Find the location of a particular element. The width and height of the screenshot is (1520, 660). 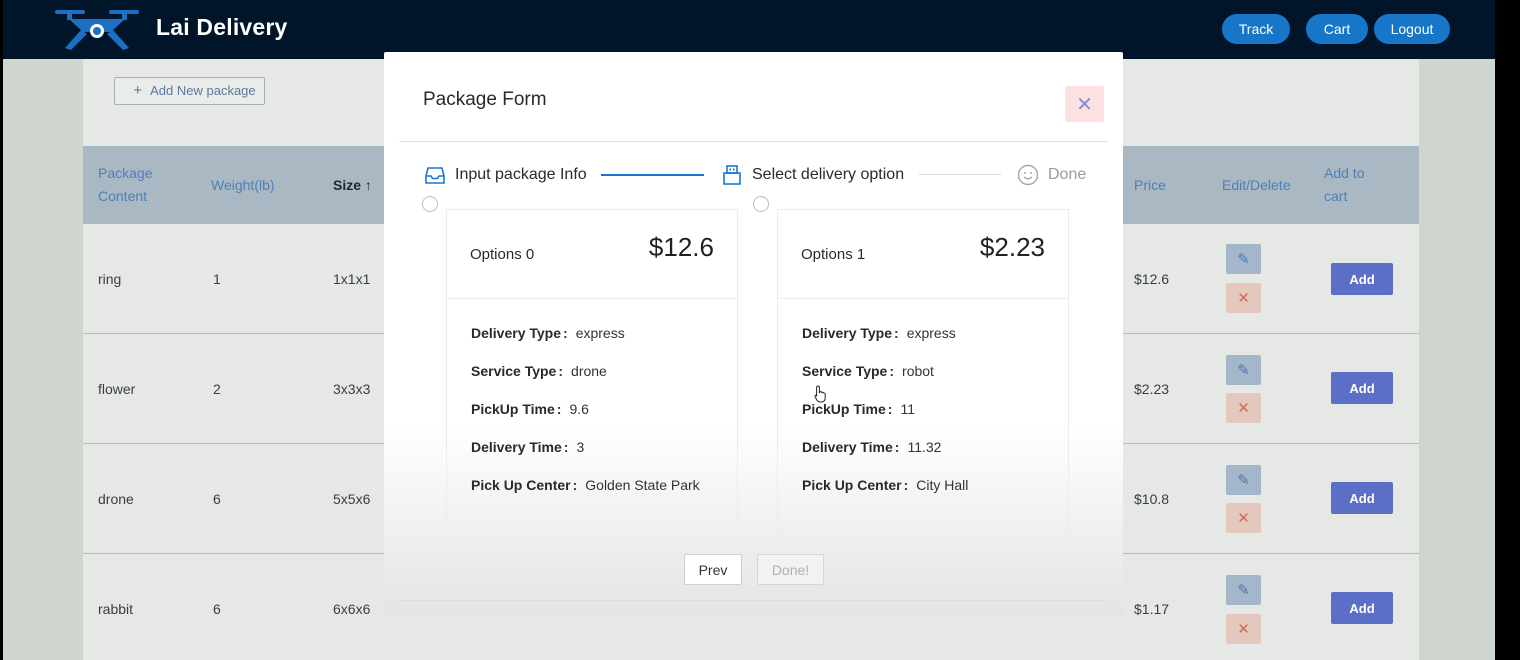

field-value: drone is located at coordinates (589, 371).